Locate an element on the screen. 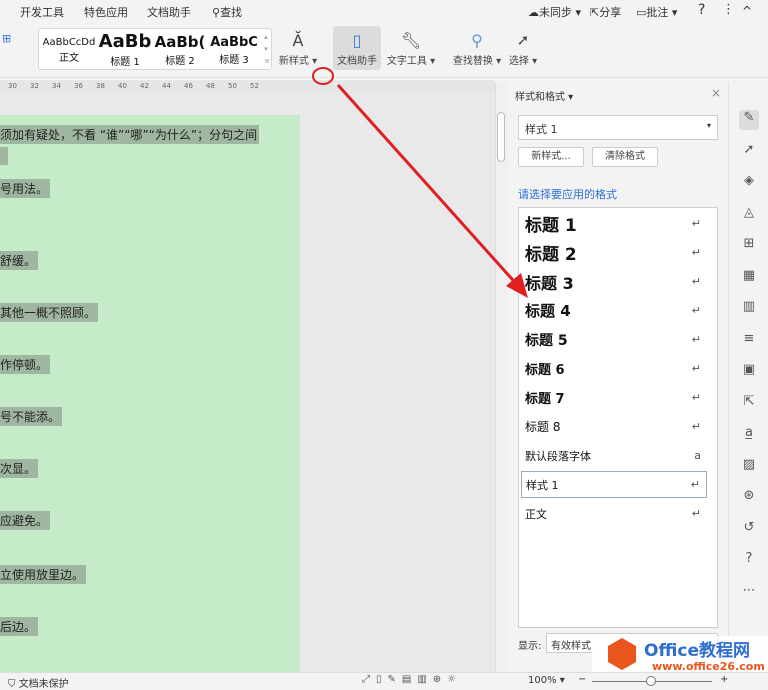  select-button: ➚ 选择 ▾ is located at coordinates (523, 47).